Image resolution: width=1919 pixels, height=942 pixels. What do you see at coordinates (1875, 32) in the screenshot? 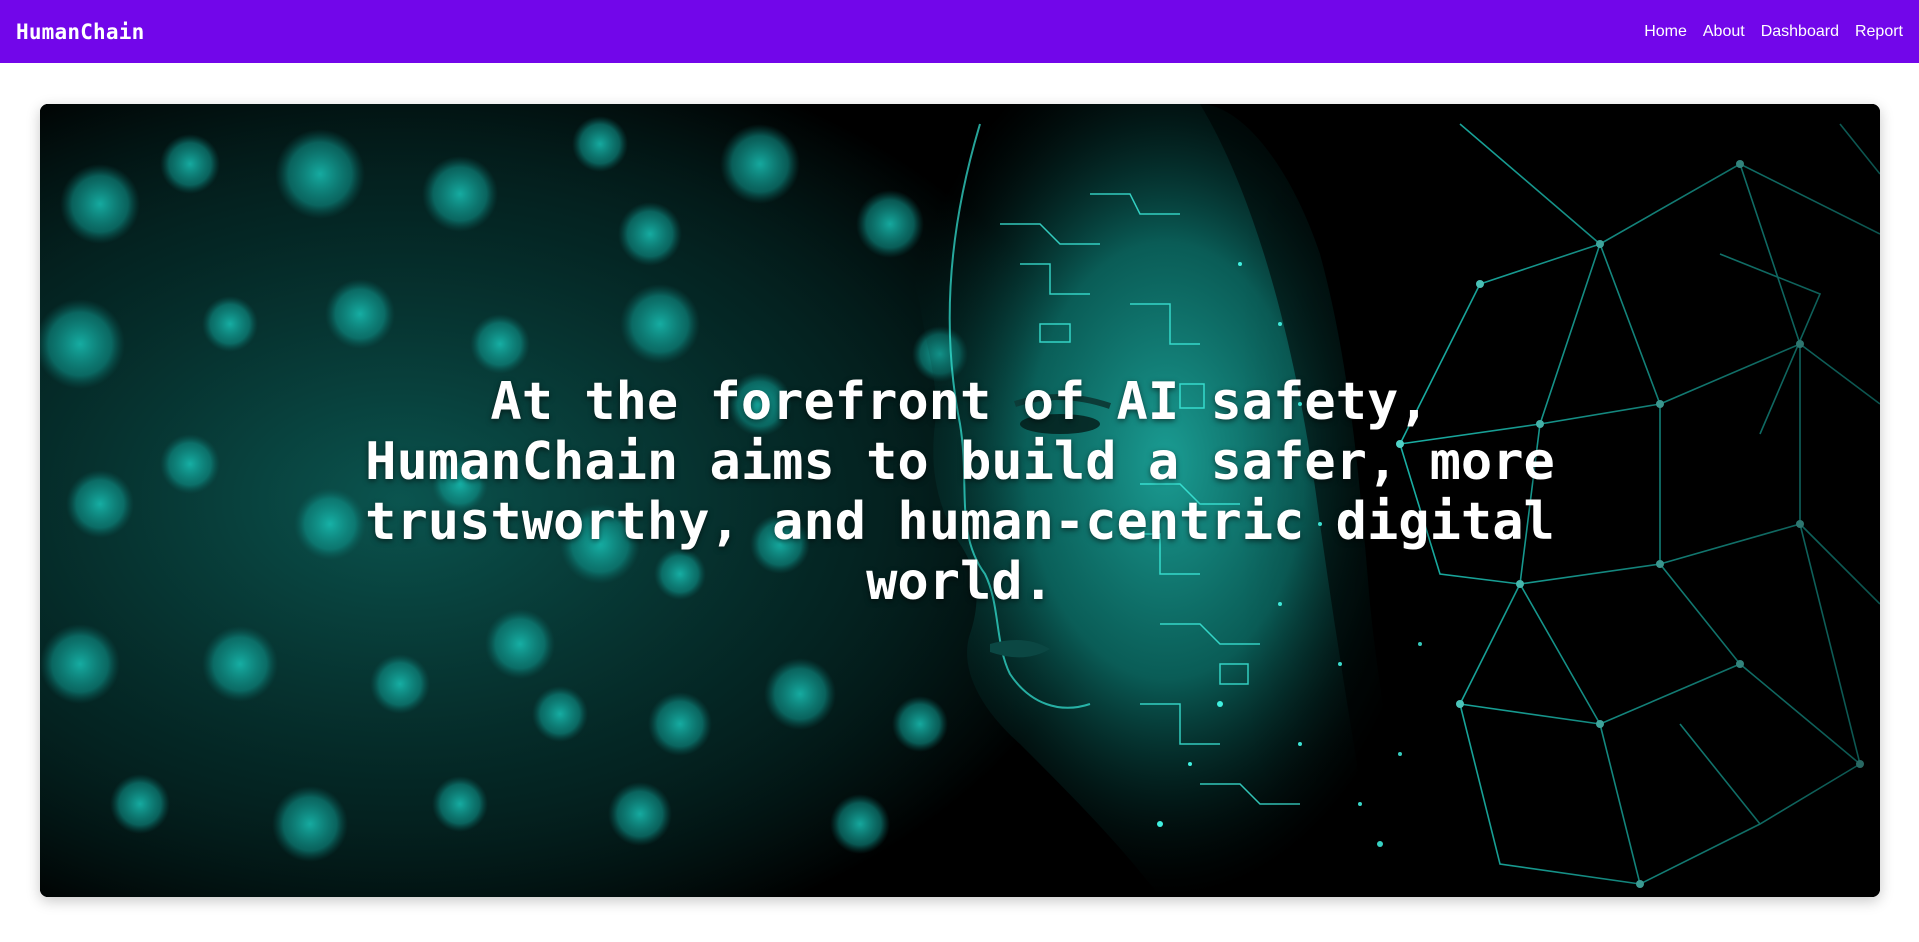
I see `nav-link-report: Report` at bounding box center [1875, 32].